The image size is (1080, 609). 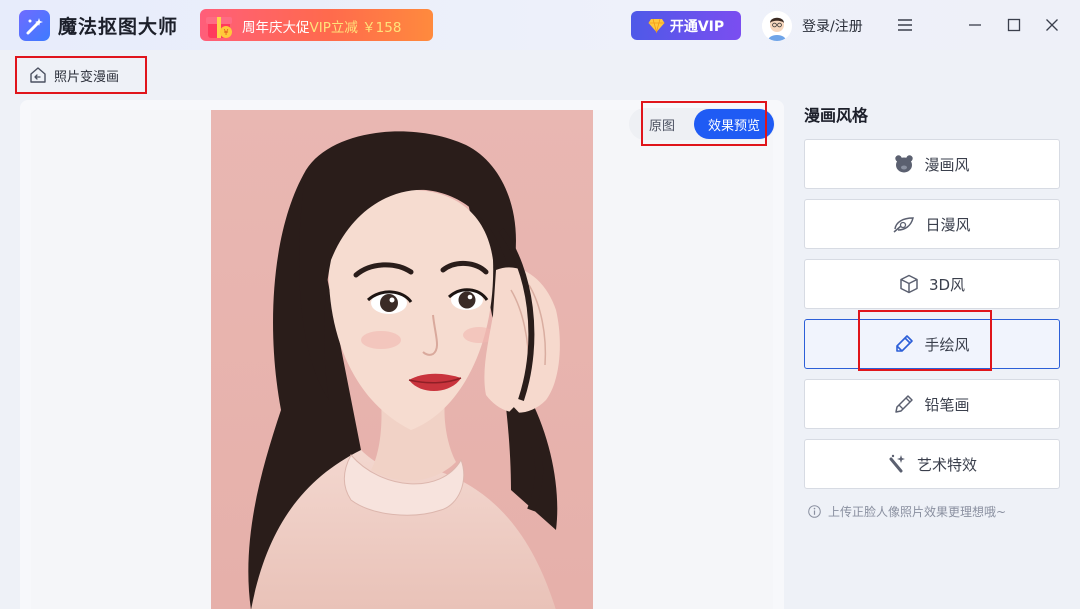 What do you see at coordinates (1052, 25) in the screenshot?
I see `close-icon` at bounding box center [1052, 25].